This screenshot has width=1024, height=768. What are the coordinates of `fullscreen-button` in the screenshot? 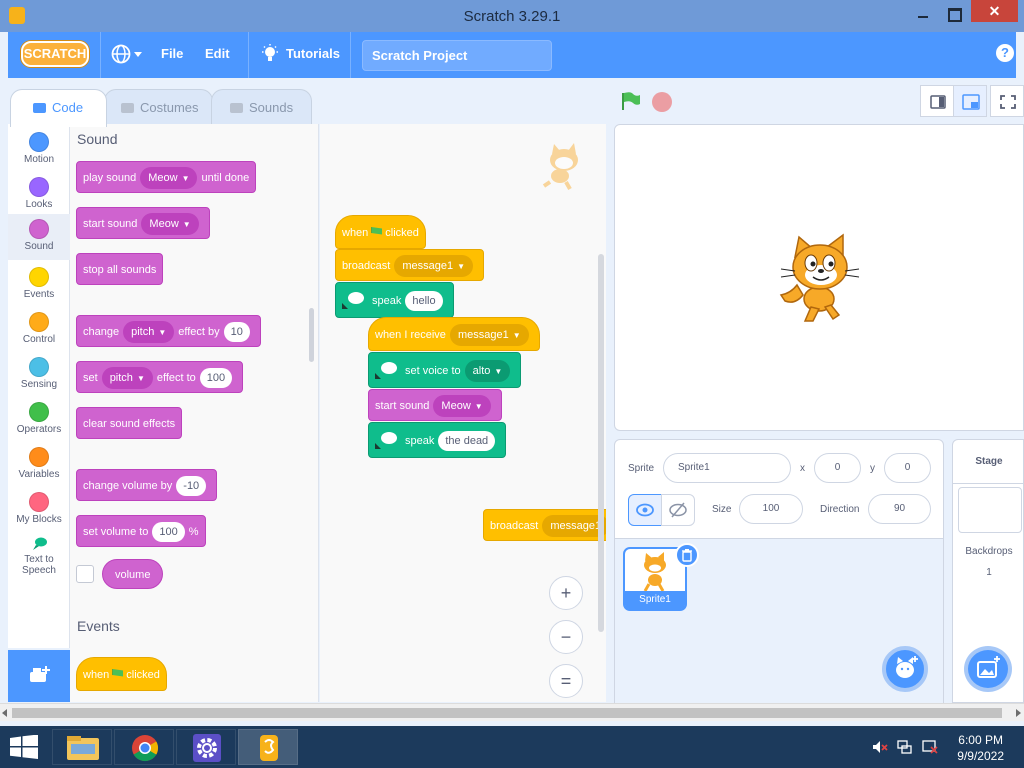 It's located at (1007, 101).